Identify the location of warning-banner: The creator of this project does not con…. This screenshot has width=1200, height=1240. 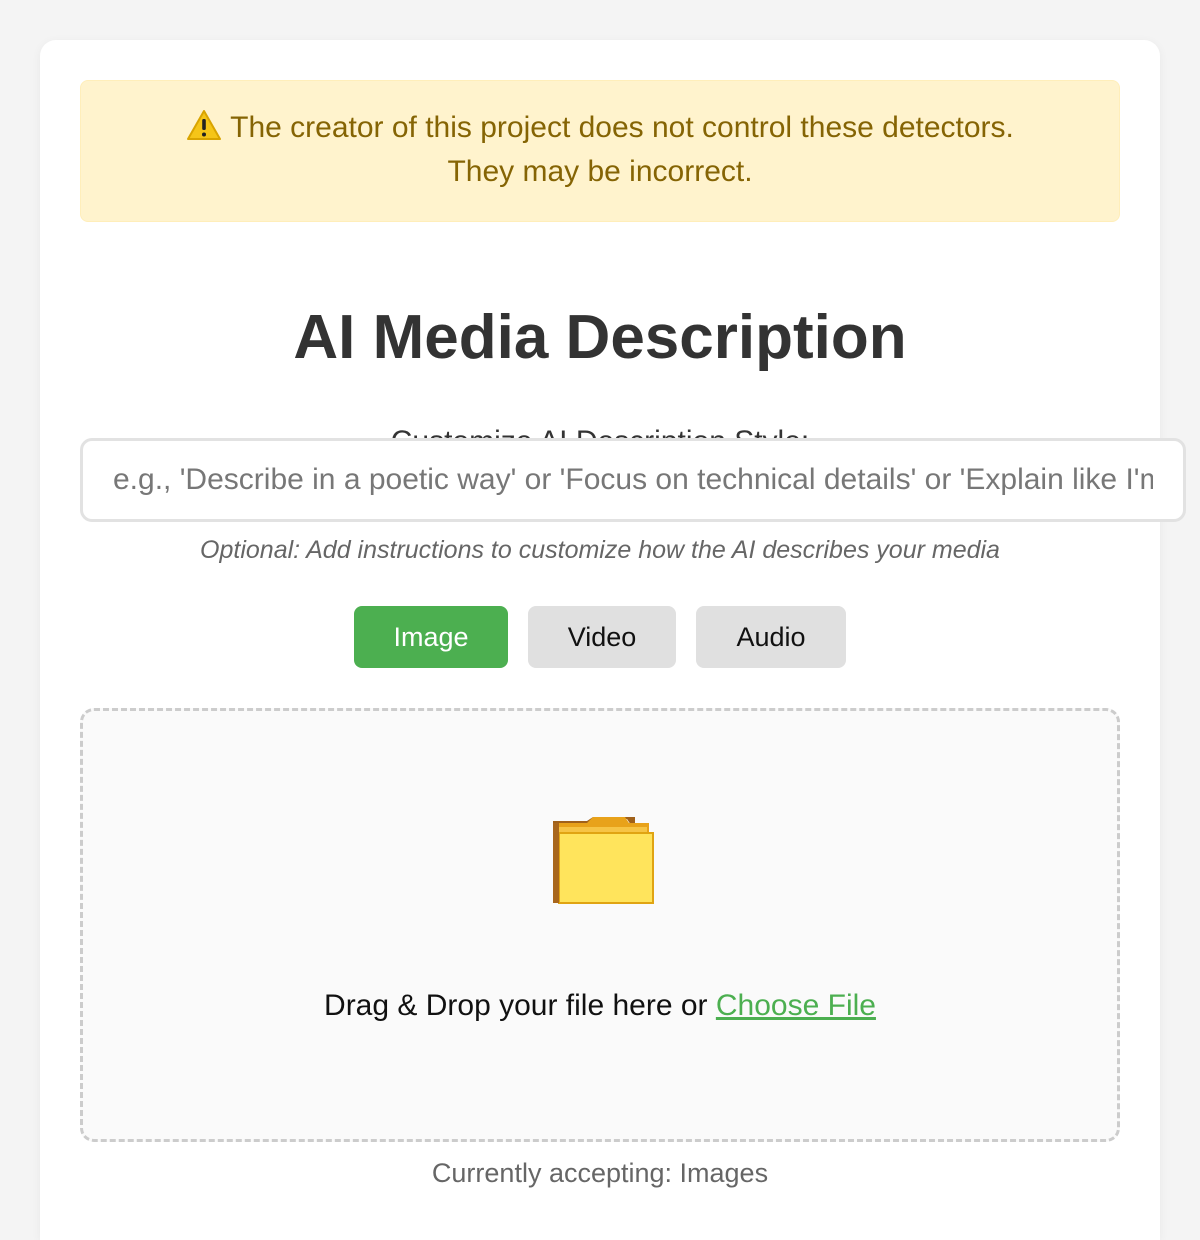
(600, 151).